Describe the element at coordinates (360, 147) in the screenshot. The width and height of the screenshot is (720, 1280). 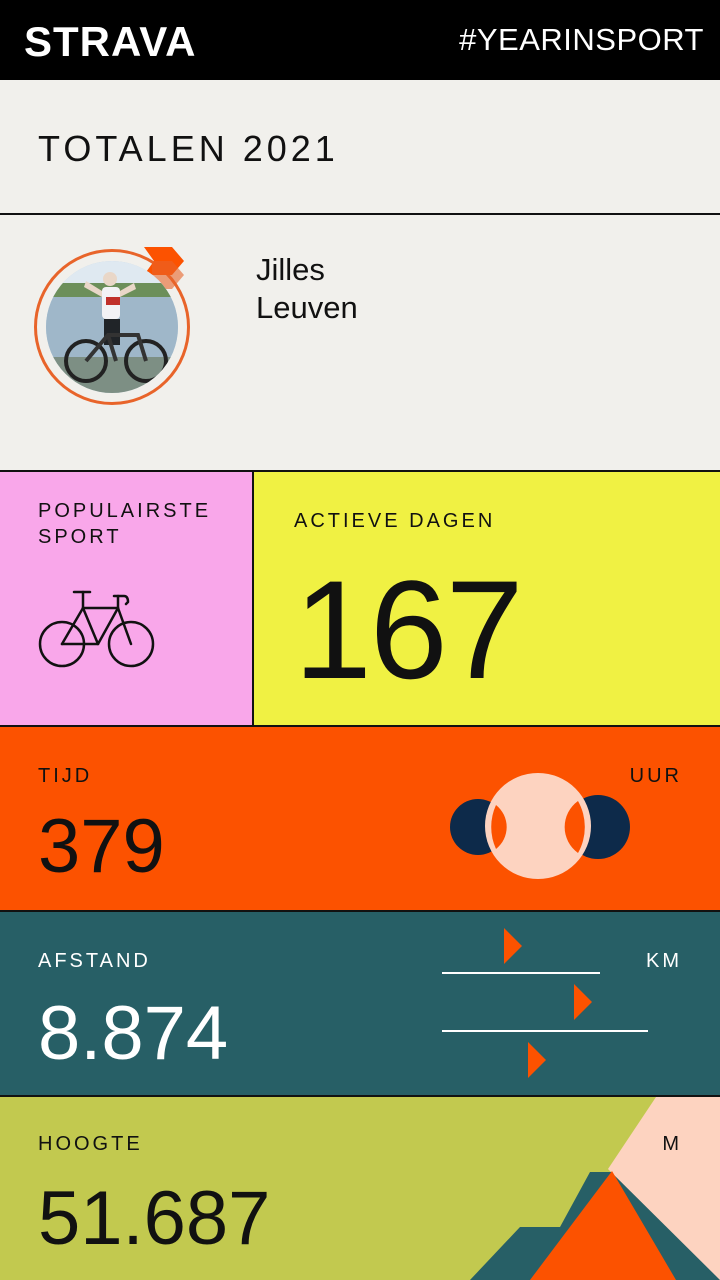
I see `section-header: TOTALEN 2021` at that location.